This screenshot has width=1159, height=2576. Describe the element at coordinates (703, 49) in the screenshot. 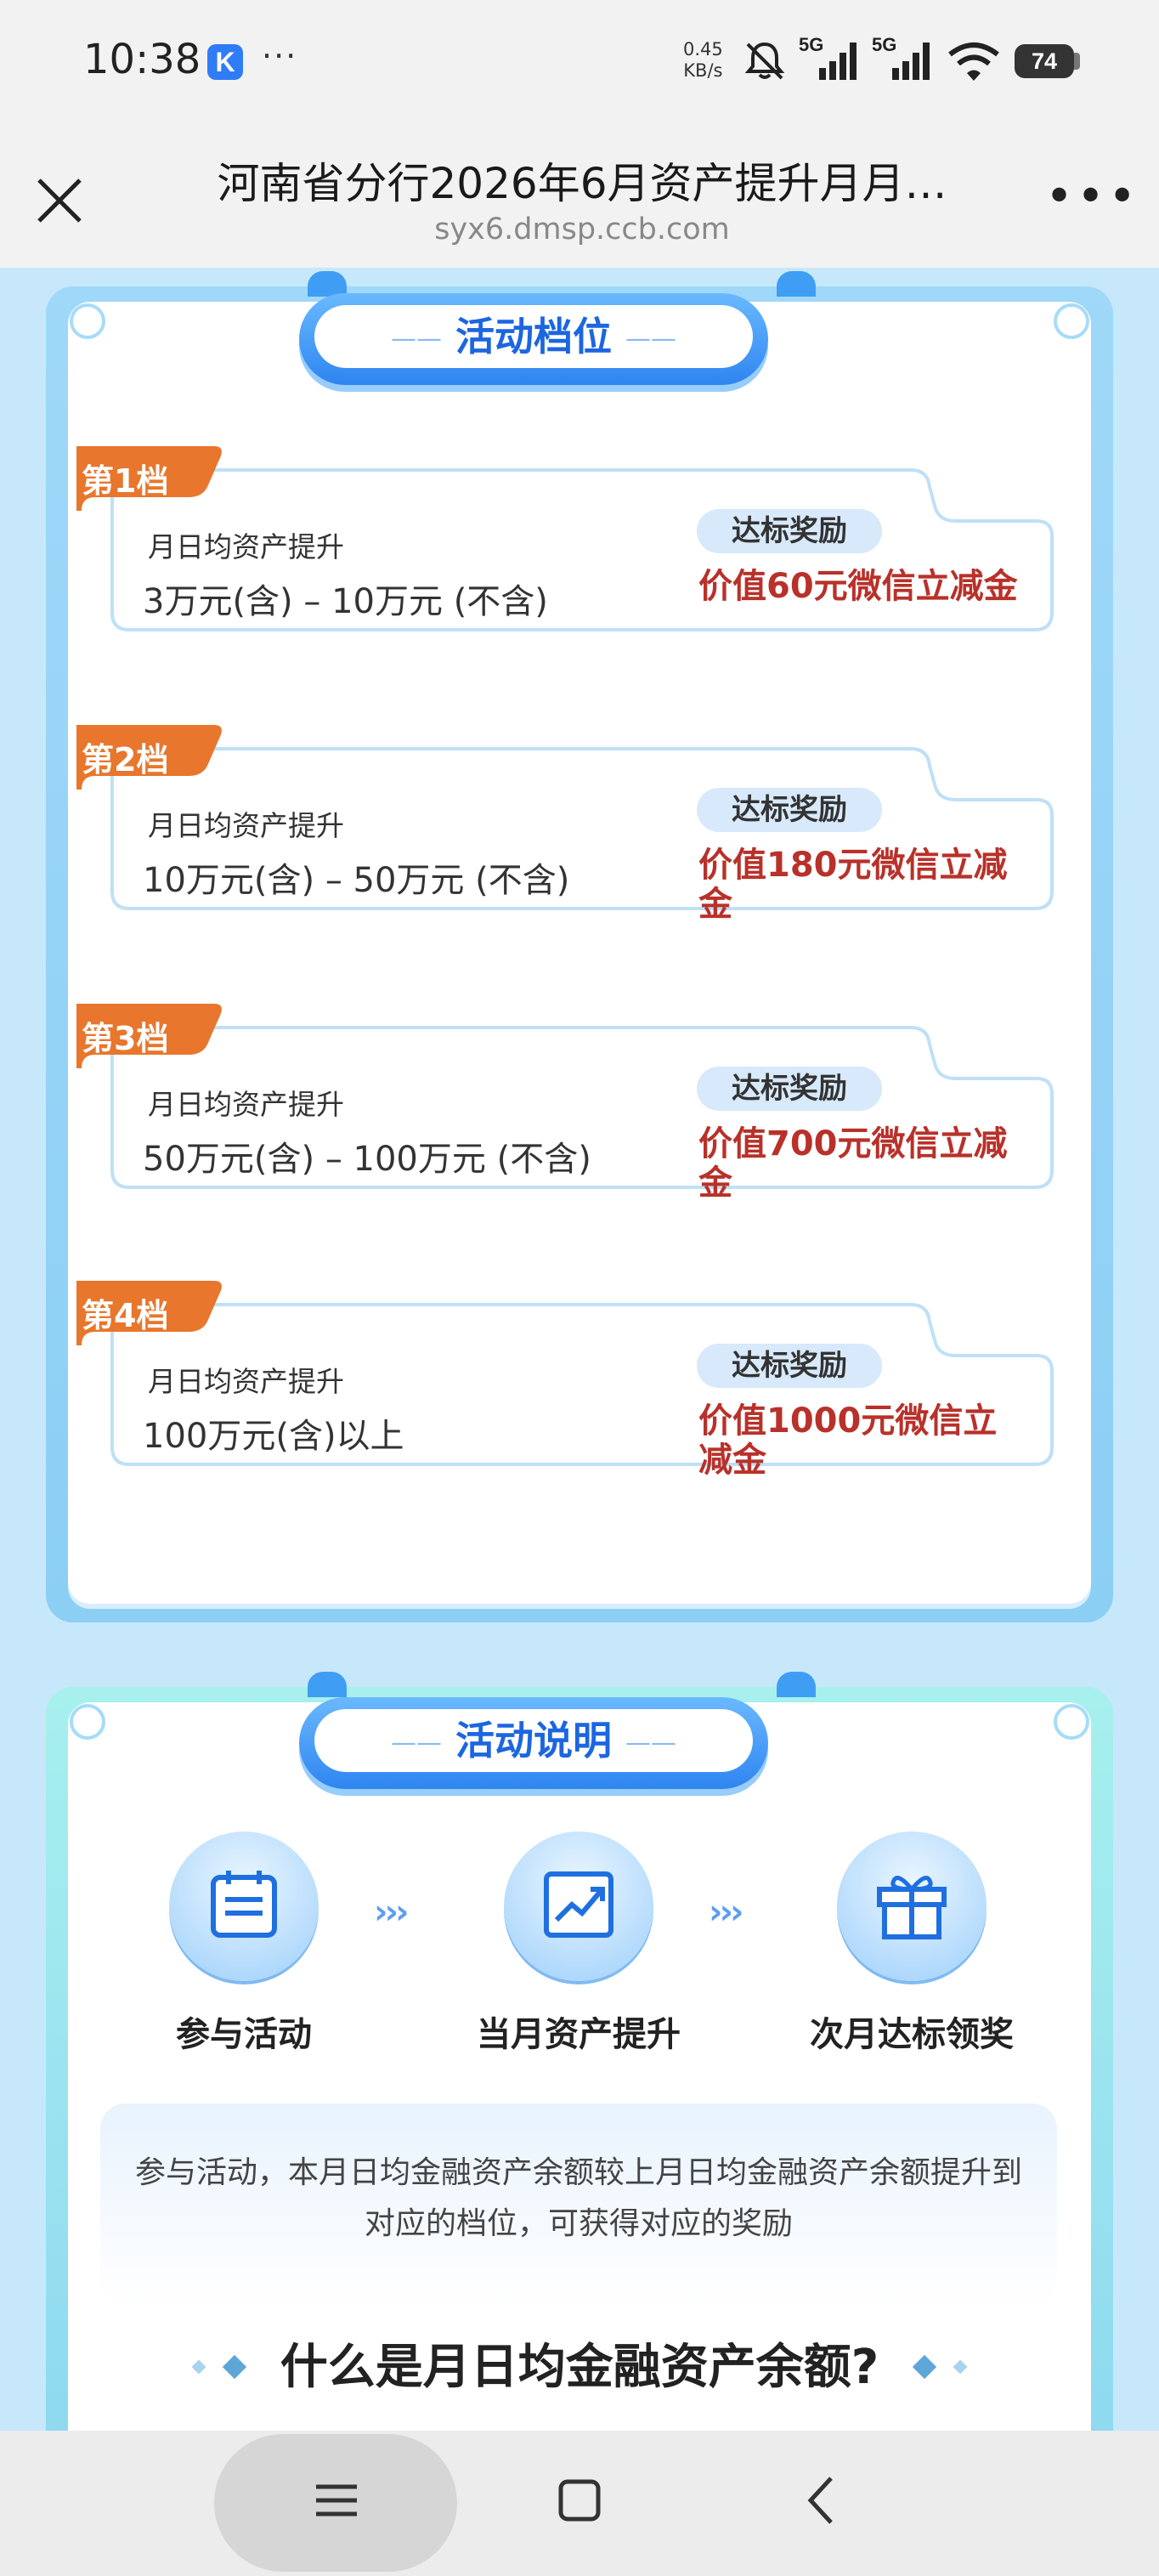

I see `network-speed-value: 0.45` at that location.